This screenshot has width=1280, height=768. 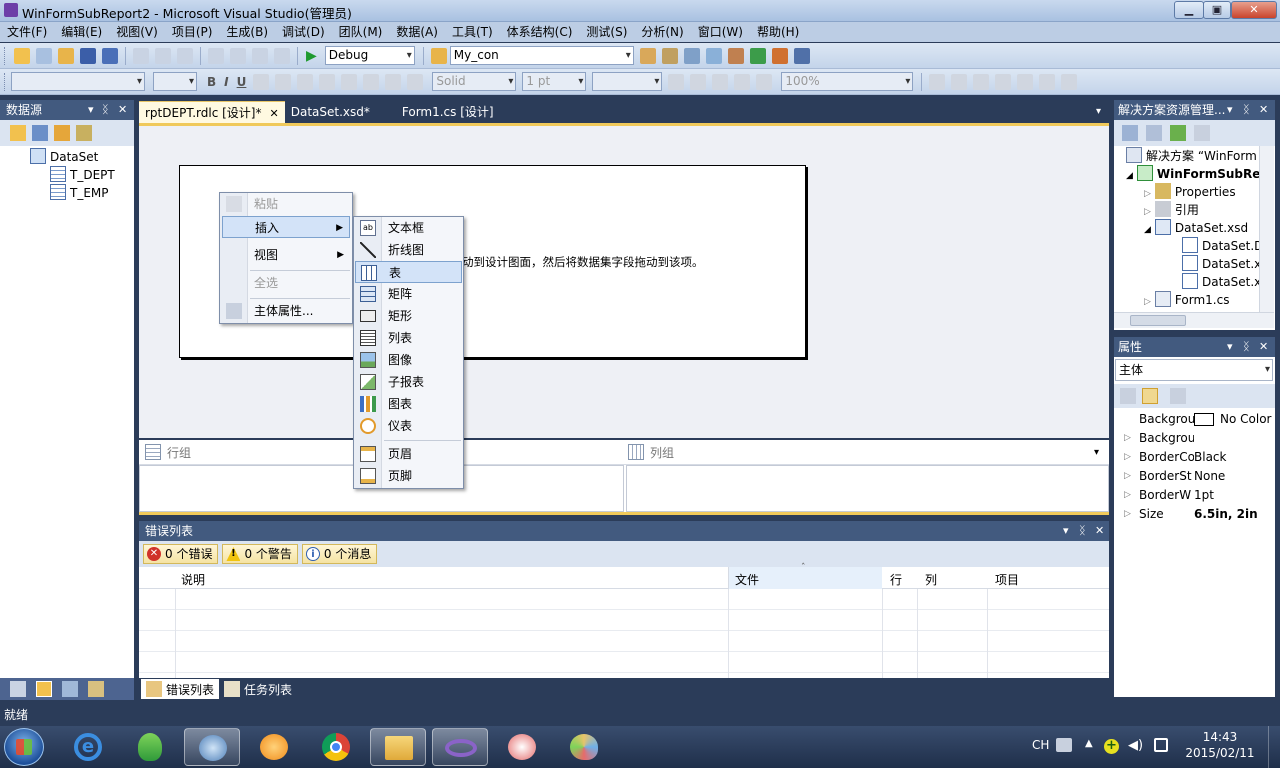 What do you see at coordinates (137, 32) in the screenshot?
I see `menu-view: 视图(V)` at bounding box center [137, 32].